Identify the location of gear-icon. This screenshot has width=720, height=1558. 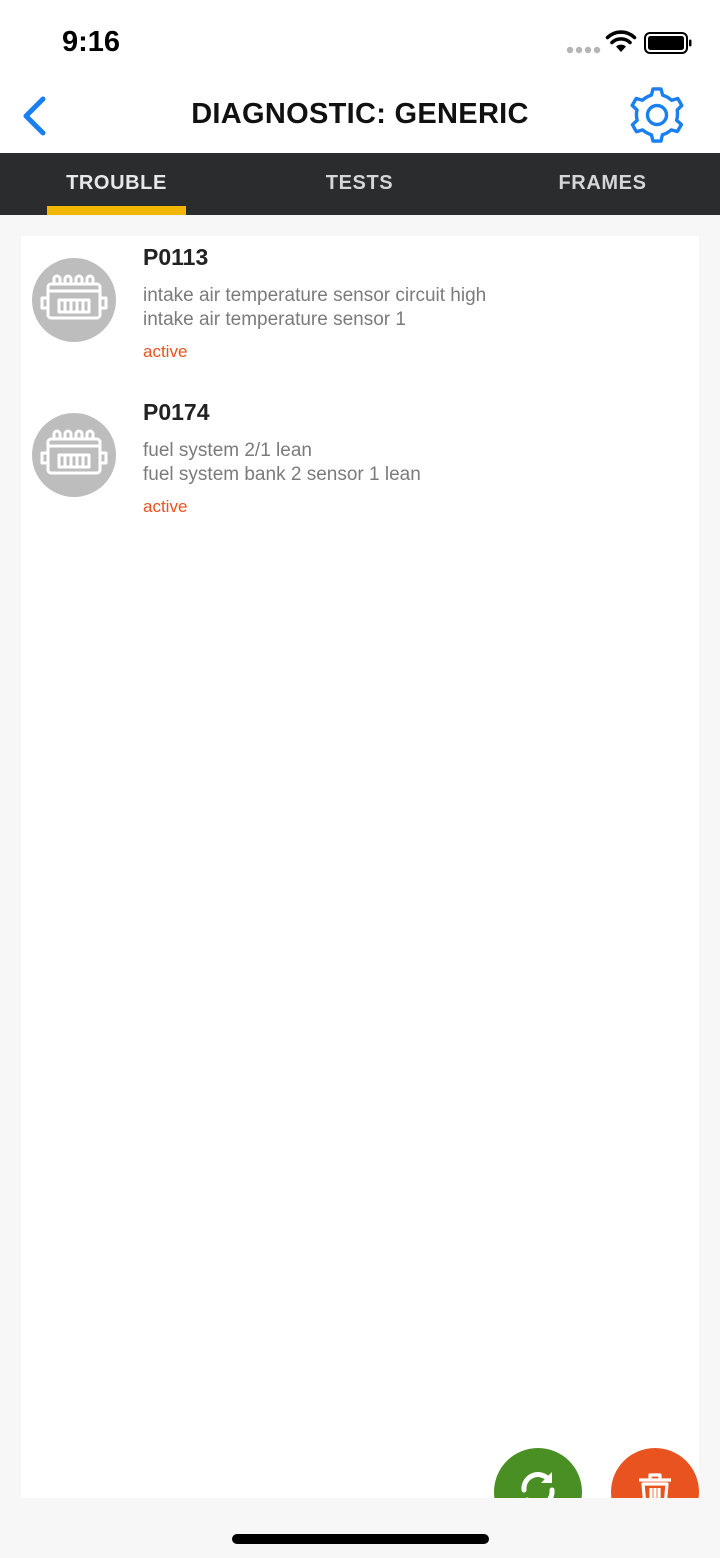
(657, 115).